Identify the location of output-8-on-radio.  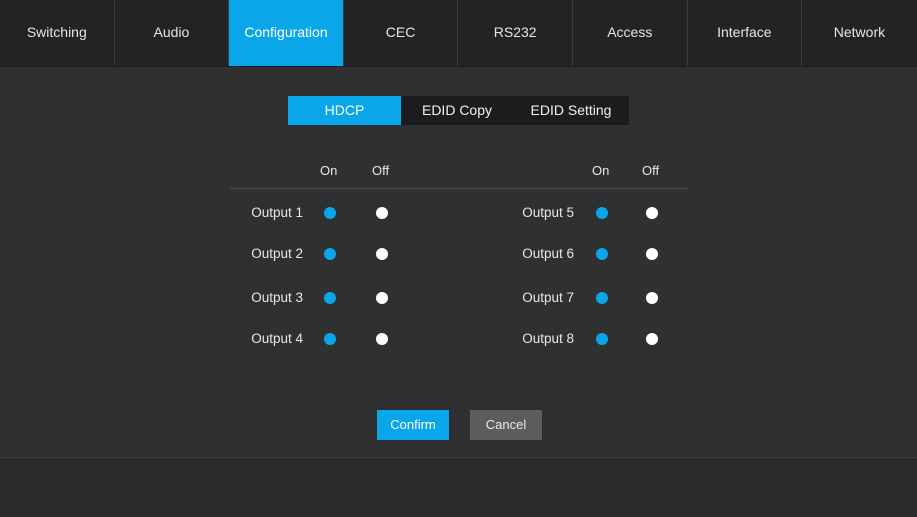
(602, 339).